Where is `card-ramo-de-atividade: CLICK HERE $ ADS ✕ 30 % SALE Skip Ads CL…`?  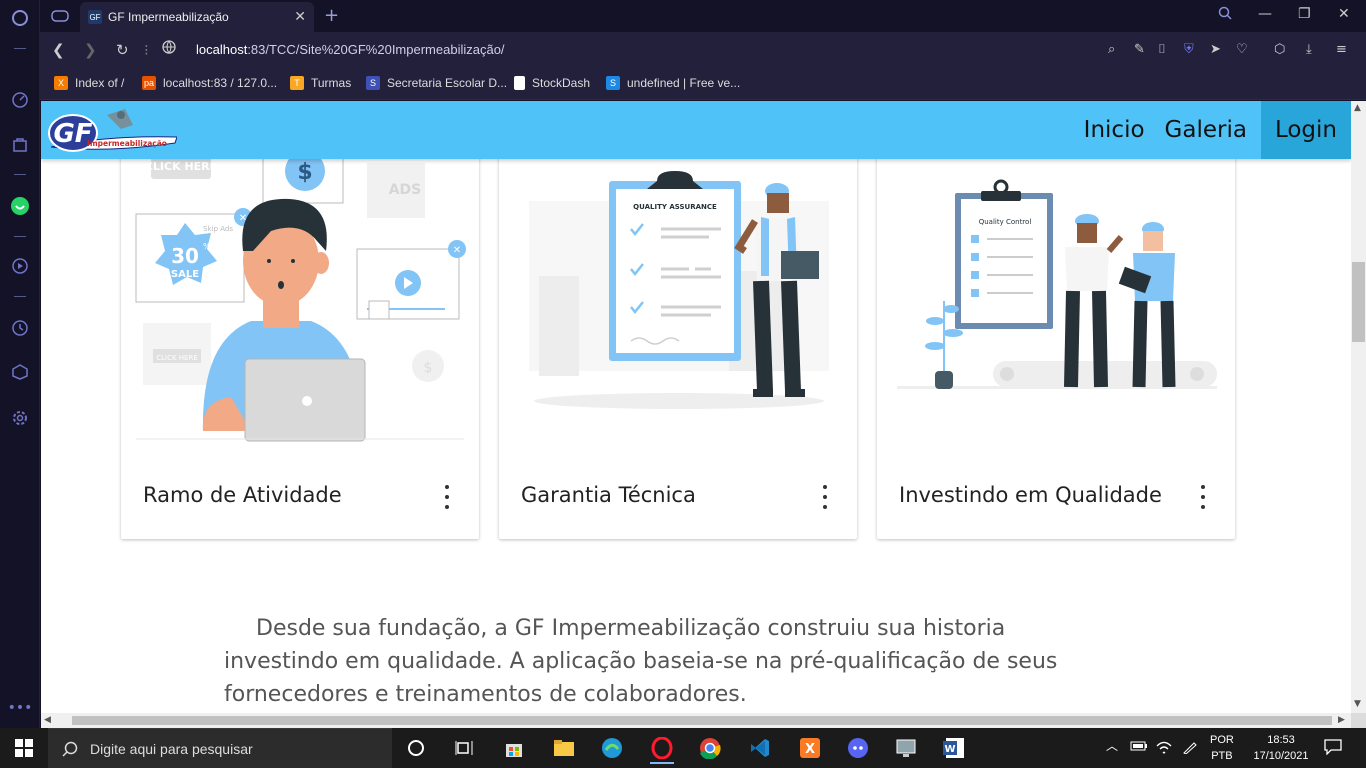
card-ramo-de-atividade: CLICK HERE $ ADS ✕ 30 % SALE Skip Ads CL… is located at coordinates (300, 320).